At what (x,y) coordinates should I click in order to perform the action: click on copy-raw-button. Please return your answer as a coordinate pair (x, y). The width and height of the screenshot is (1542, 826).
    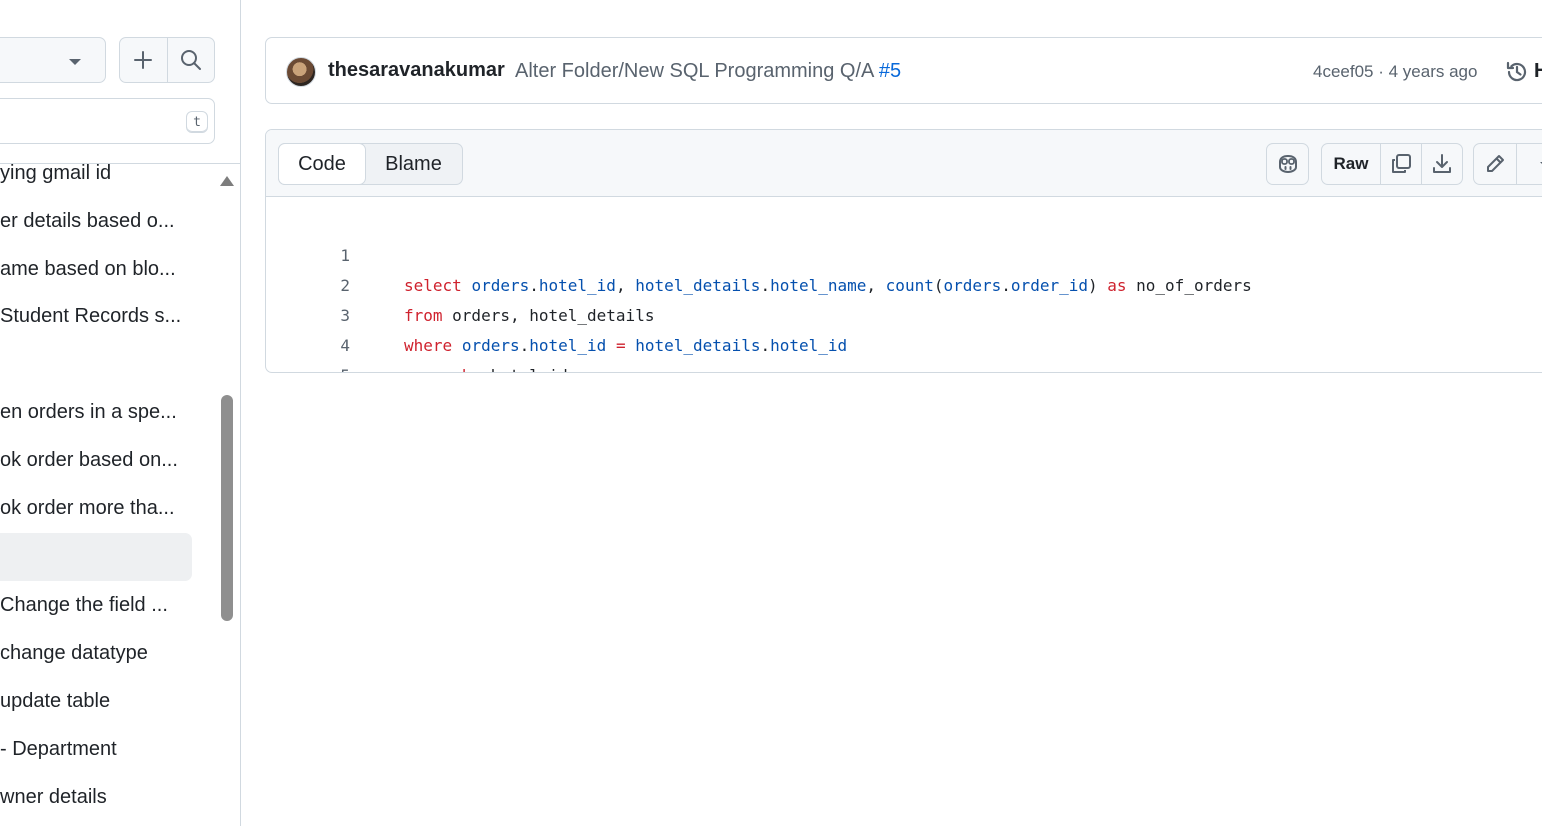
    Looking at the image, I should click on (1400, 164).